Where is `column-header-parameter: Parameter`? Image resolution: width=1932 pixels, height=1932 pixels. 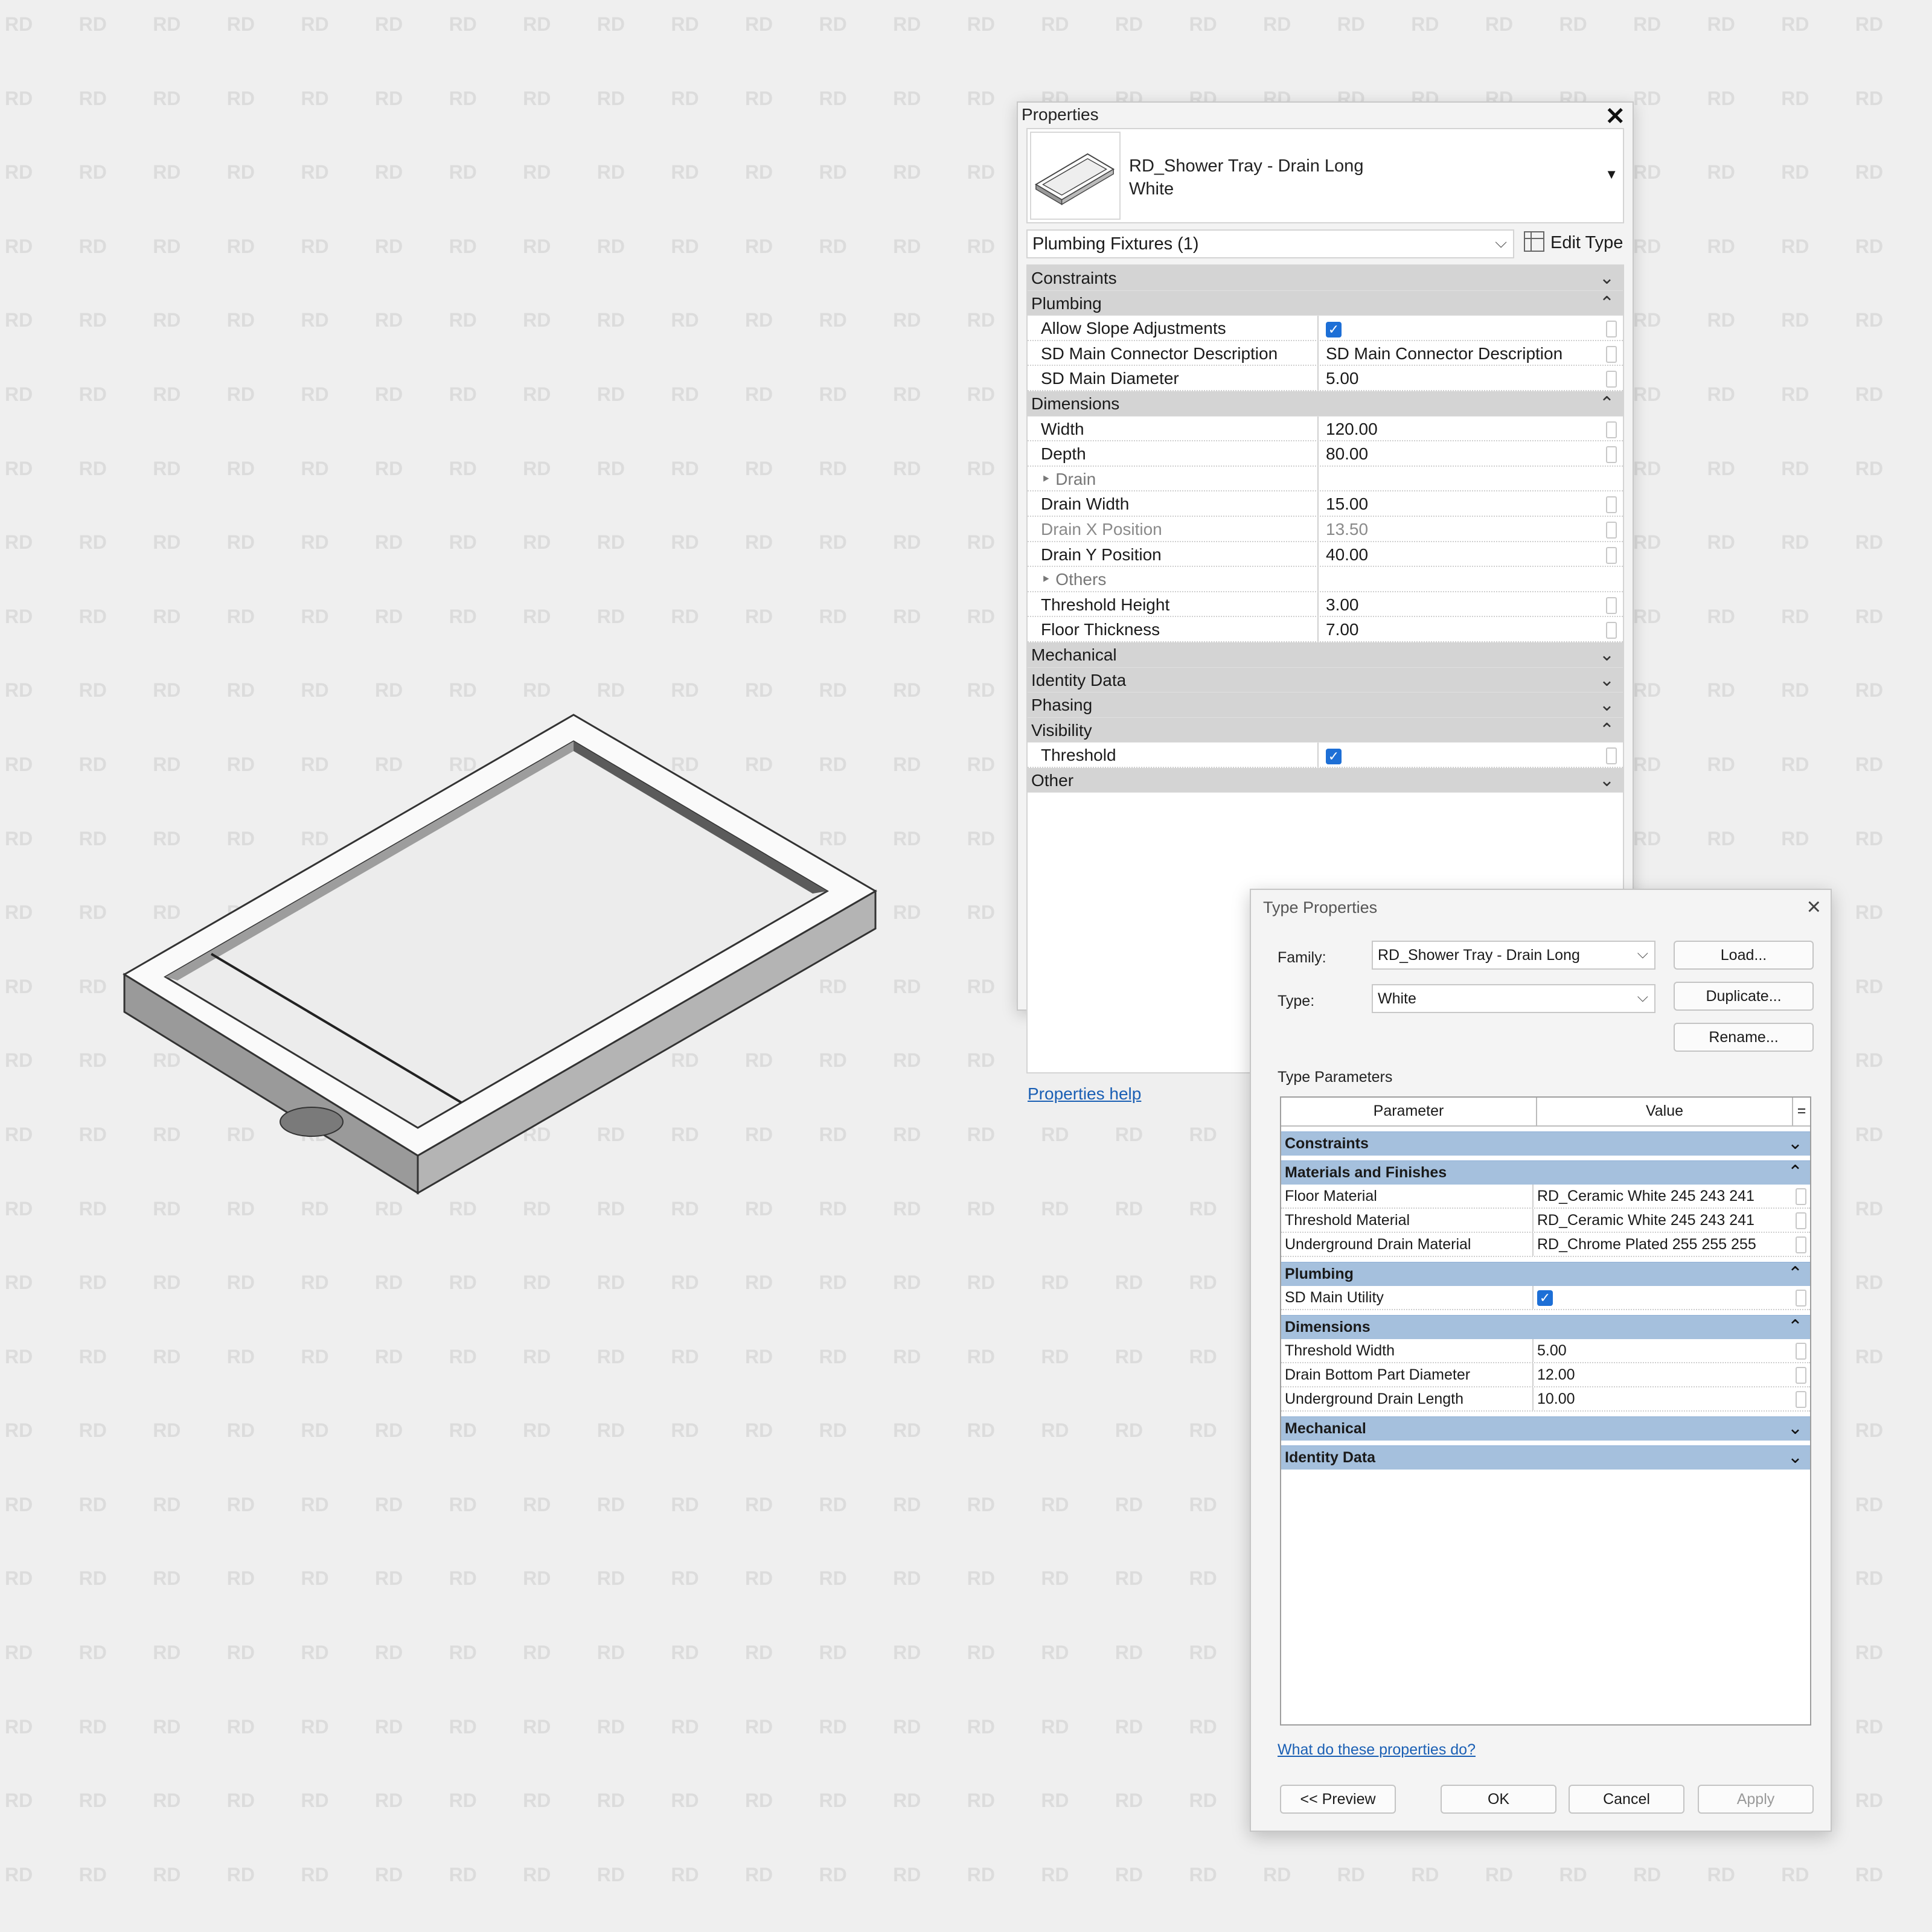 column-header-parameter: Parameter is located at coordinates (1409, 1111).